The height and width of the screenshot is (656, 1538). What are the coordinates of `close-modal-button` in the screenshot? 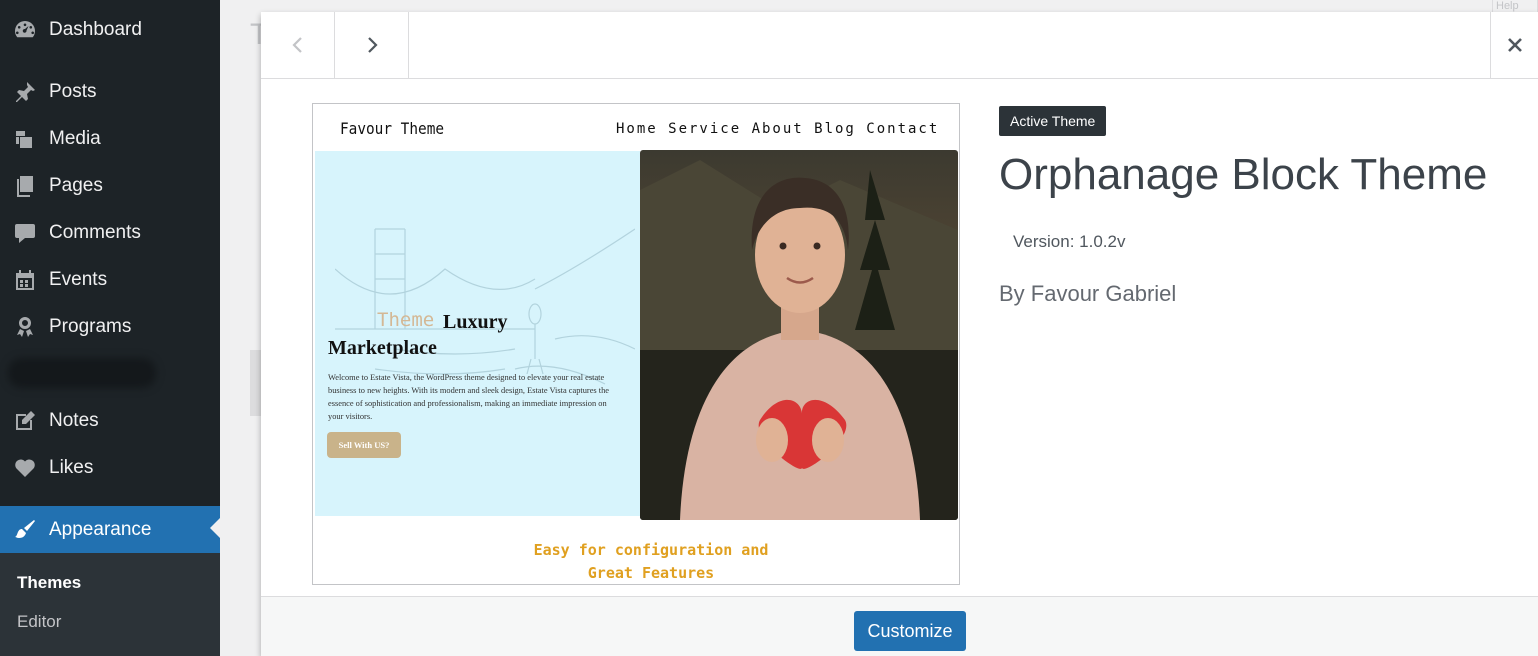 It's located at (1514, 45).